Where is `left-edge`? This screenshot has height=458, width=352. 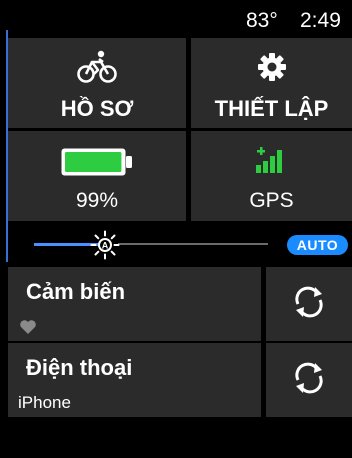 left-edge is located at coordinates (4, 229).